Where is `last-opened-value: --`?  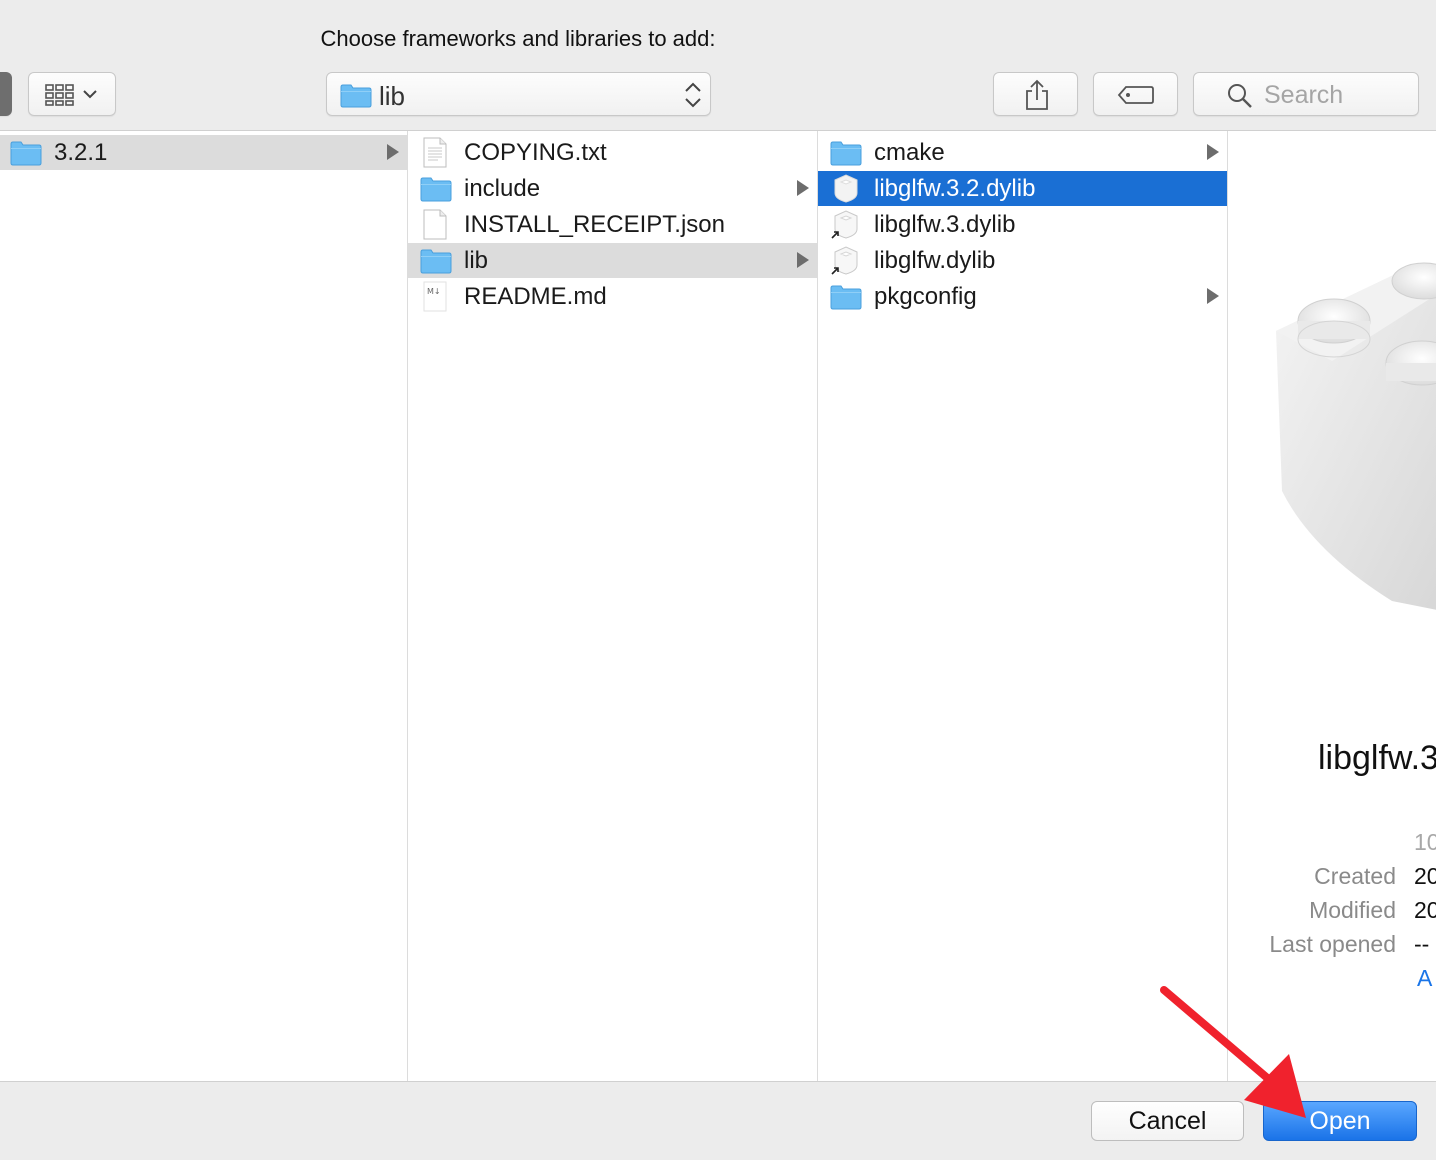
last-opened-value: -- is located at coordinates (1422, 944).